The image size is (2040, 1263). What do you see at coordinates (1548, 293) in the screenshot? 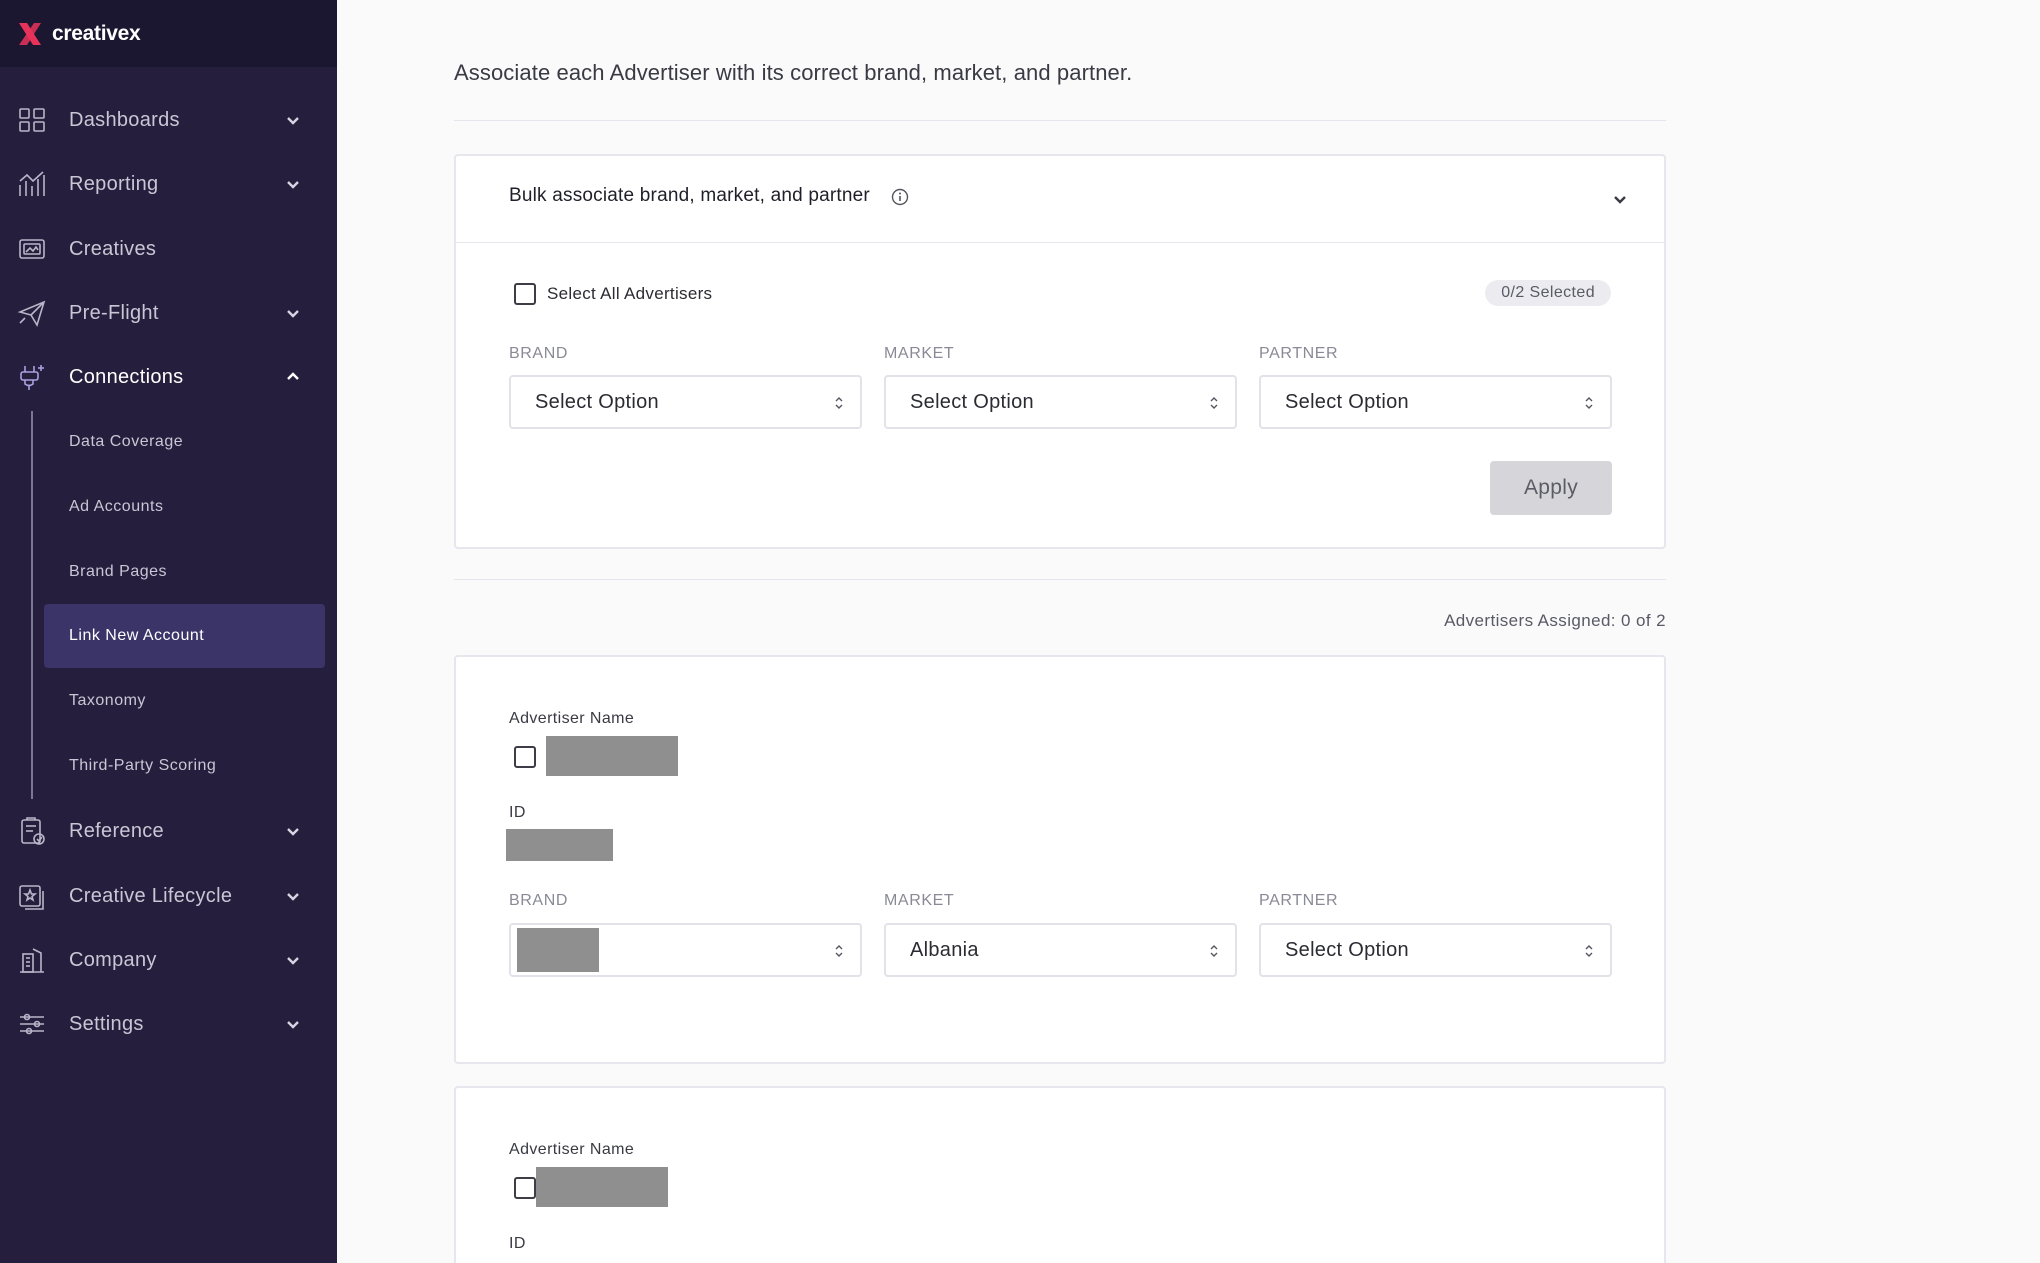
I see `selected-count-badge: 0/2 Selected` at bounding box center [1548, 293].